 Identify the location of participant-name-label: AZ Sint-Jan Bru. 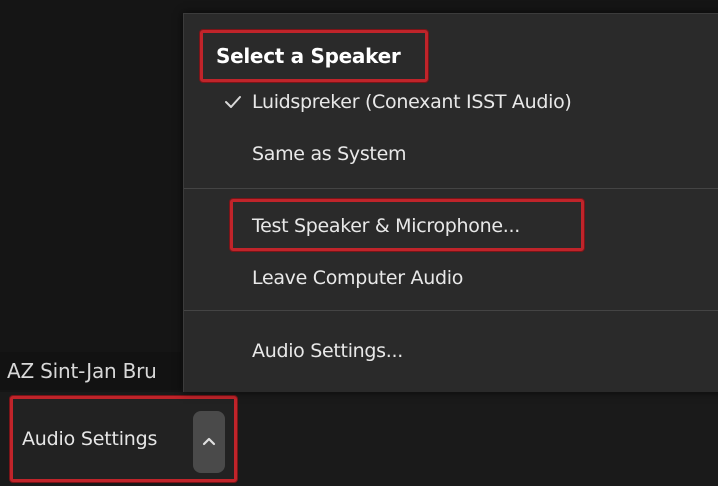
(90, 371).